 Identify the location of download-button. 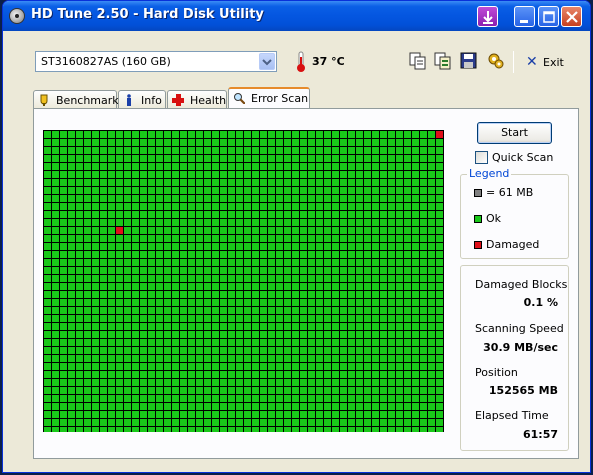
(487, 16).